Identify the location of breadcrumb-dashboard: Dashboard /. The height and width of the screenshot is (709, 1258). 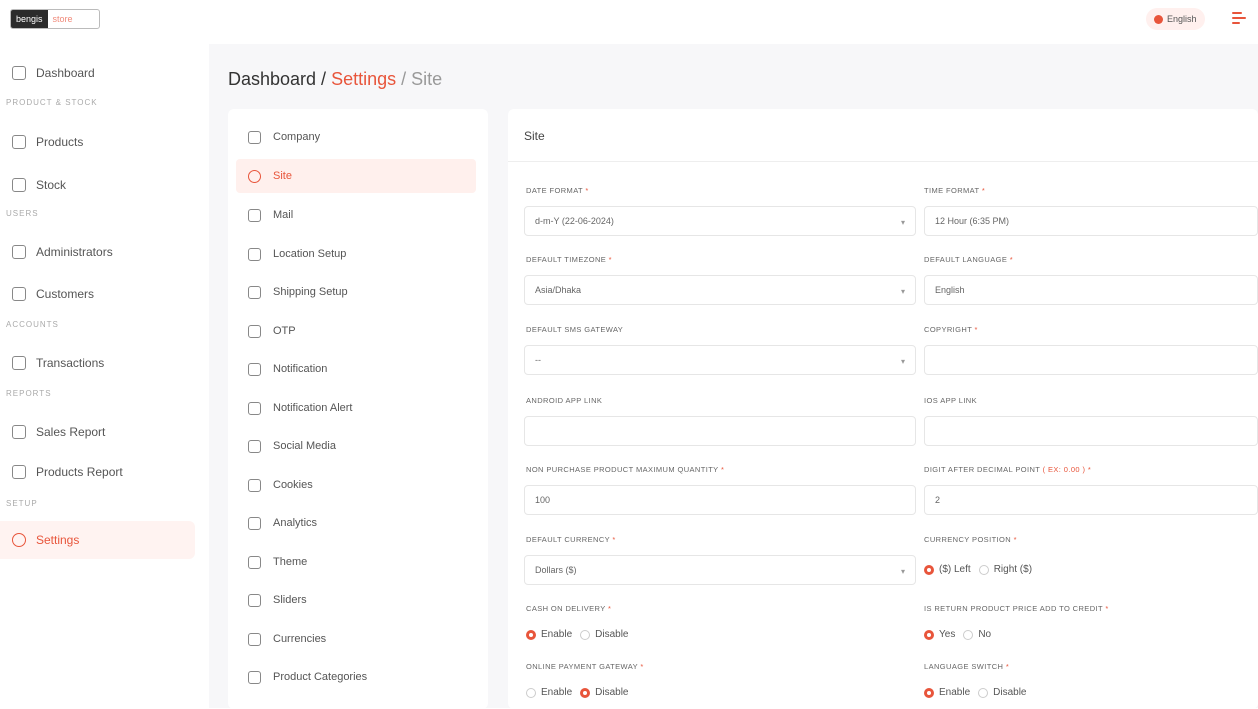
(279, 79).